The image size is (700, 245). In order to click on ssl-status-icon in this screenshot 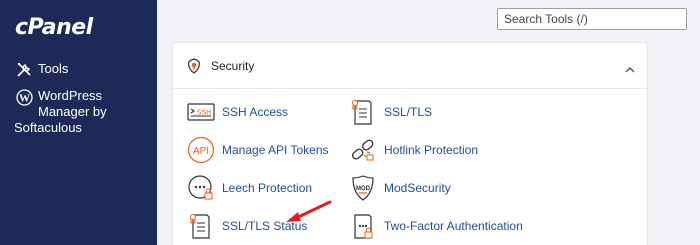, I will do `click(201, 226)`.